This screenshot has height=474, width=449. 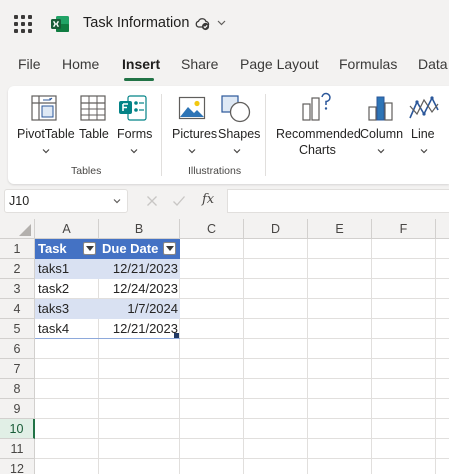 What do you see at coordinates (404, 229) in the screenshot?
I see `column-header-f: F` at bounding box center [404, 229].